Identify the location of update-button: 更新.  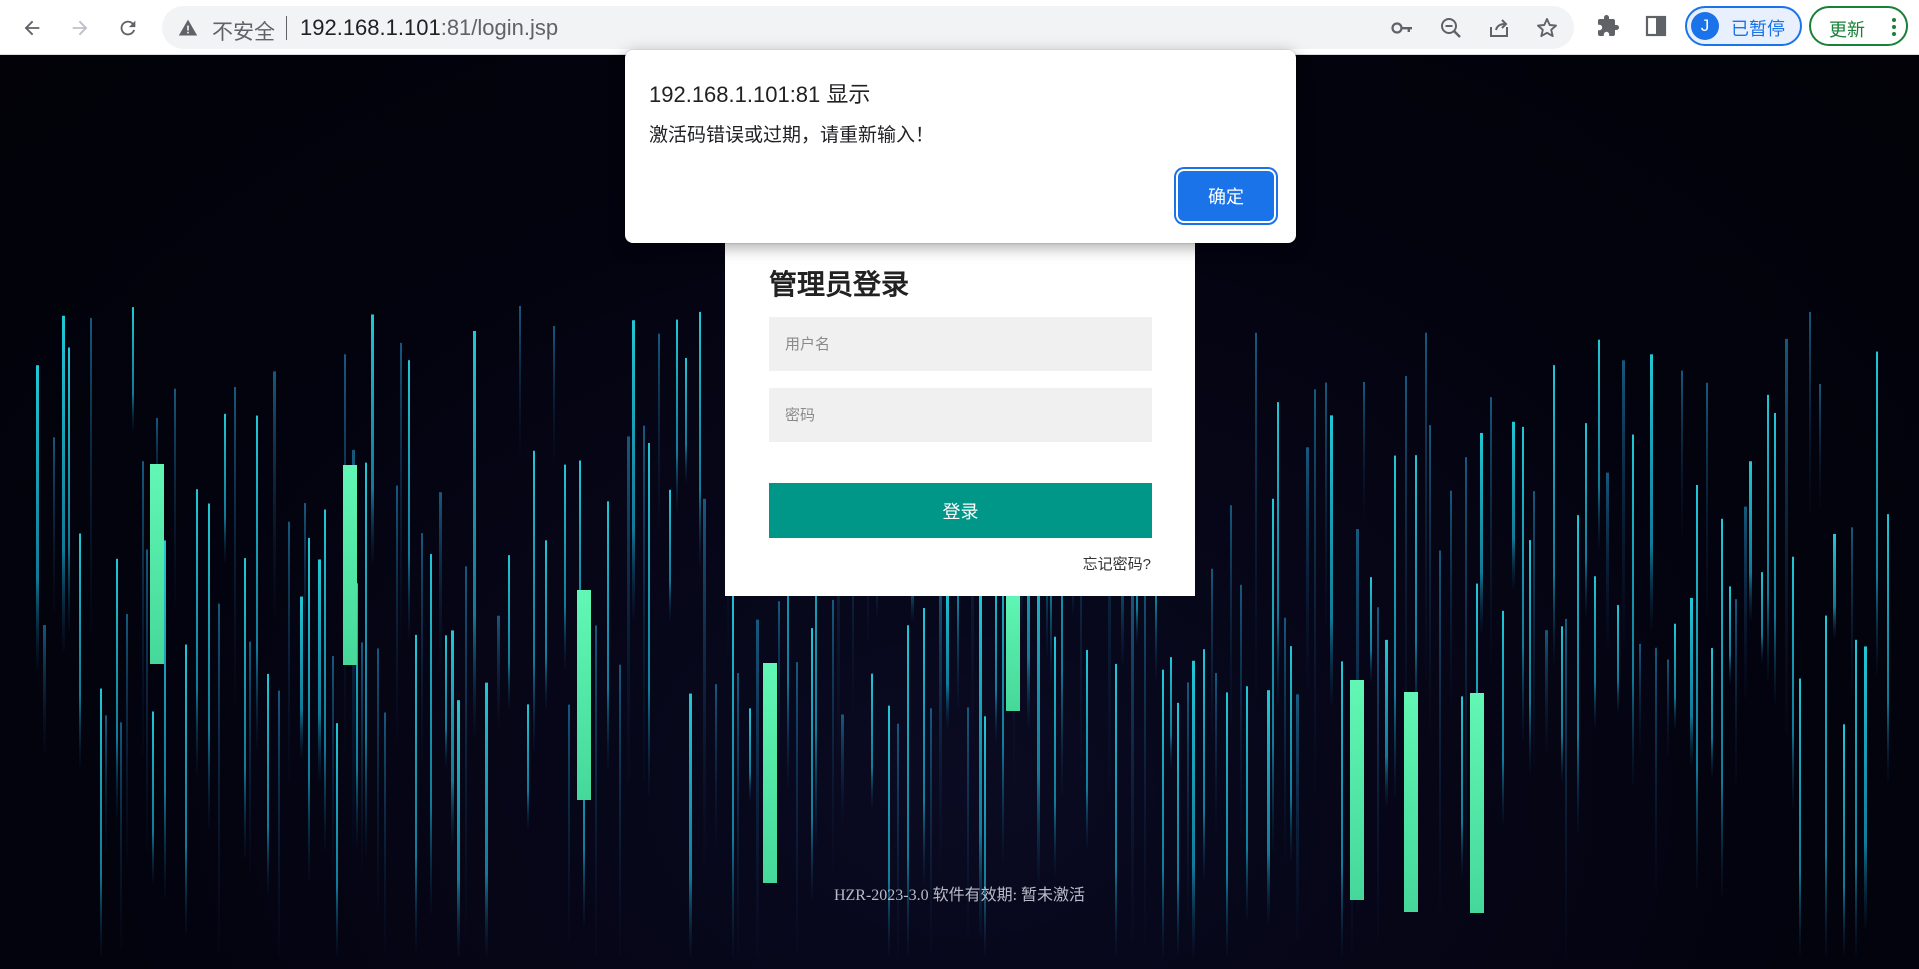
(1858, 26).